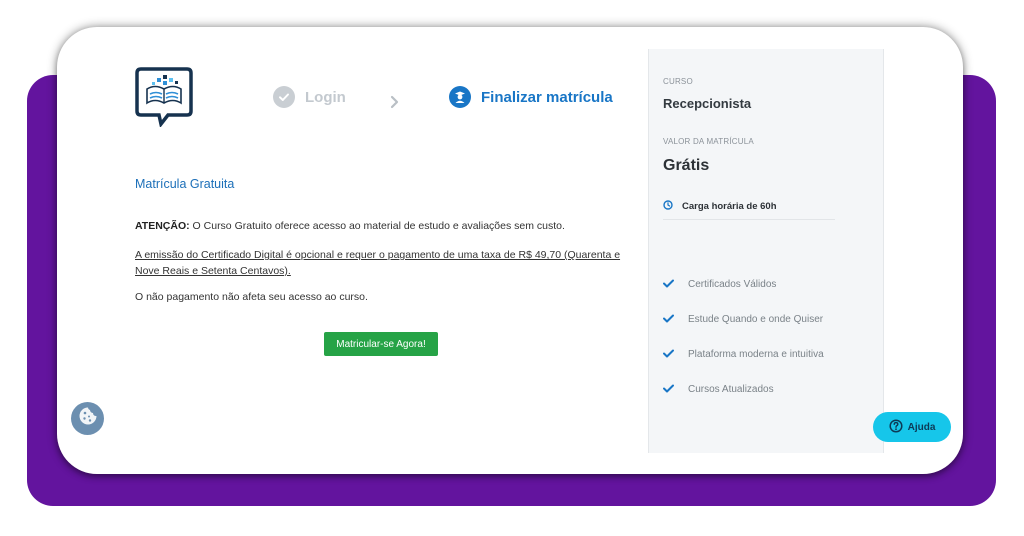  I want to click on feature-text: Estude Quando e onde Quiser, so click(756, 319).